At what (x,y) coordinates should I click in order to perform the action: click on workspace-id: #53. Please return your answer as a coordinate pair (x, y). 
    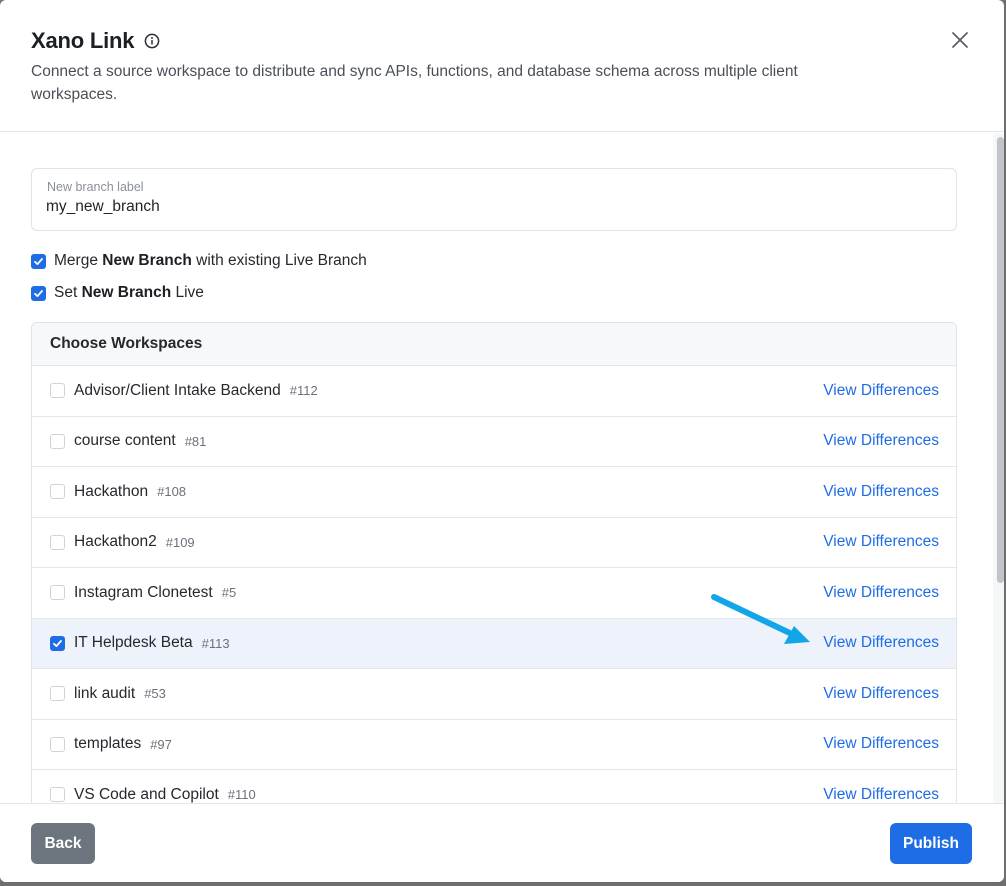
    Looking at the image, I should click on (155, 694).